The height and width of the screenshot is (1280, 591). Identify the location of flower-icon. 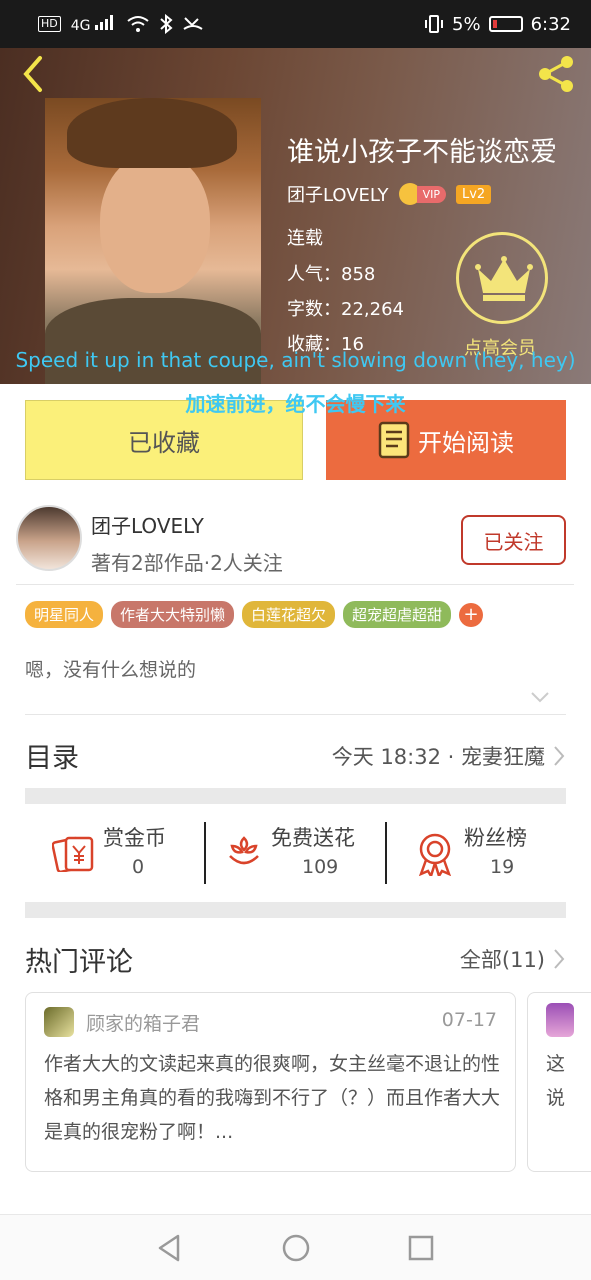
(244, 850).